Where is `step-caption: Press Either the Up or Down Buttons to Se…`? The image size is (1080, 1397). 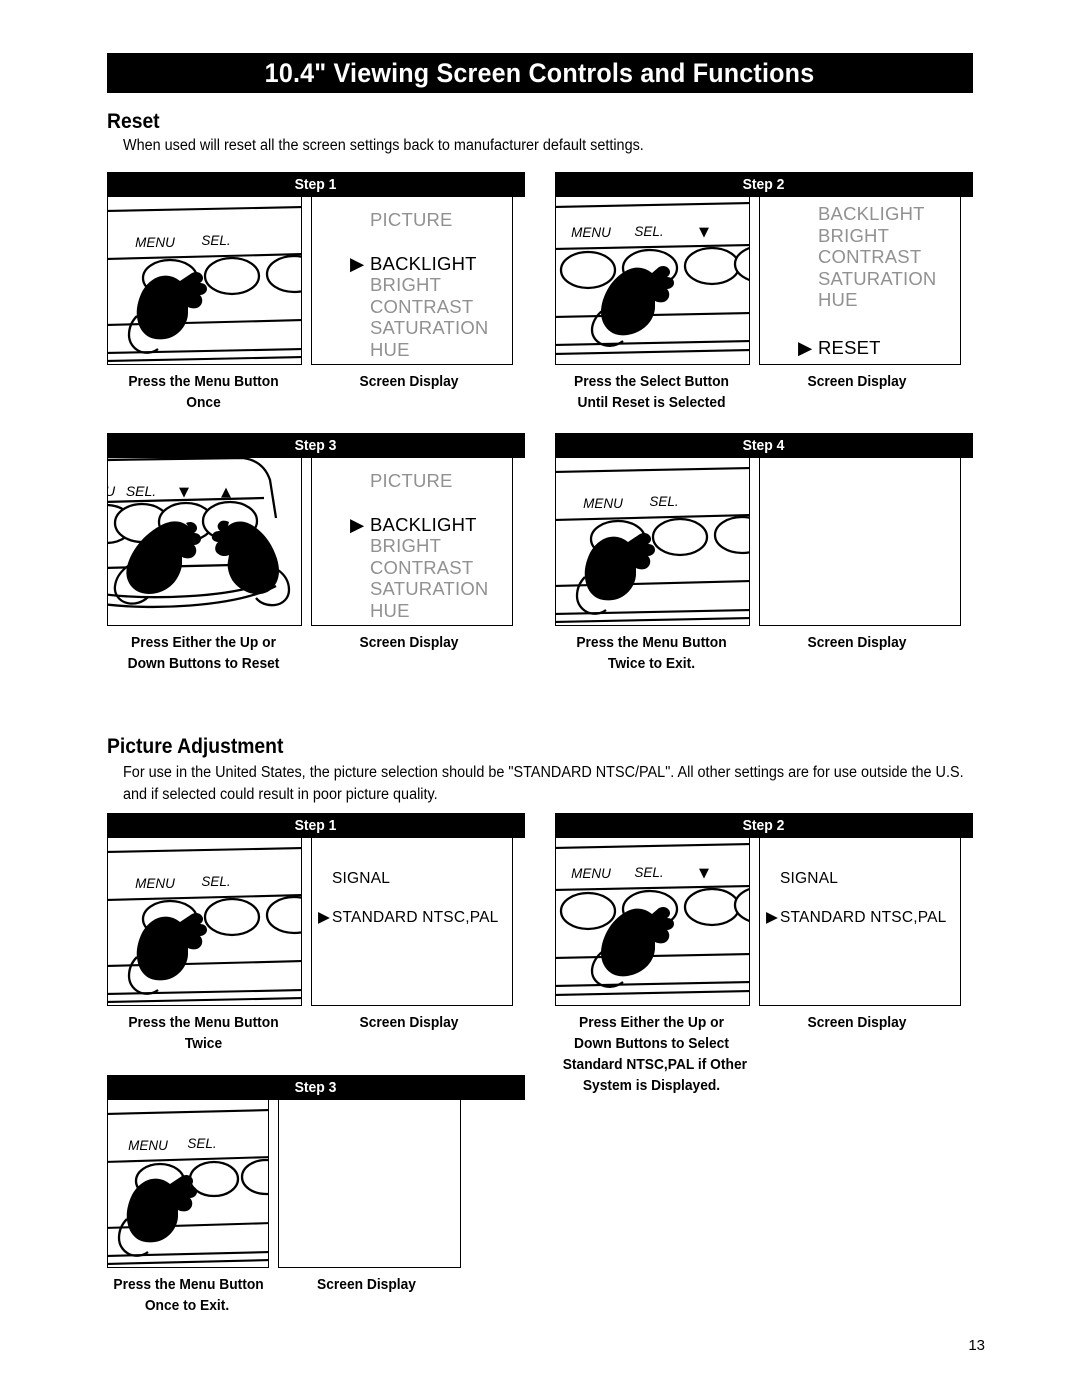 step-caption: Press Either the Up or Down Buttons to Se… is located at coordinates (654, 1054).